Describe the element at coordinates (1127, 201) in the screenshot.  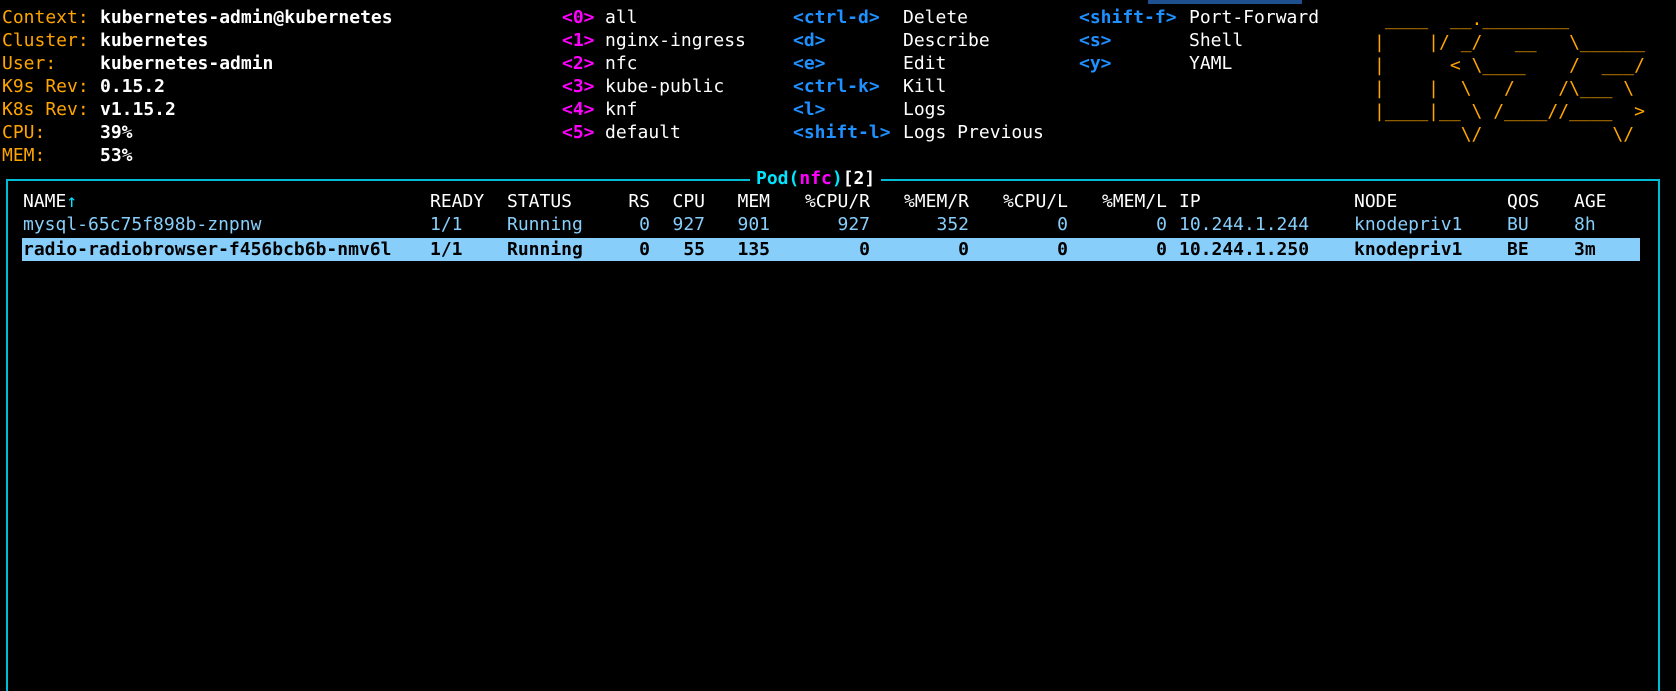
I see `header-mem-l: %MEM/L` at that location.